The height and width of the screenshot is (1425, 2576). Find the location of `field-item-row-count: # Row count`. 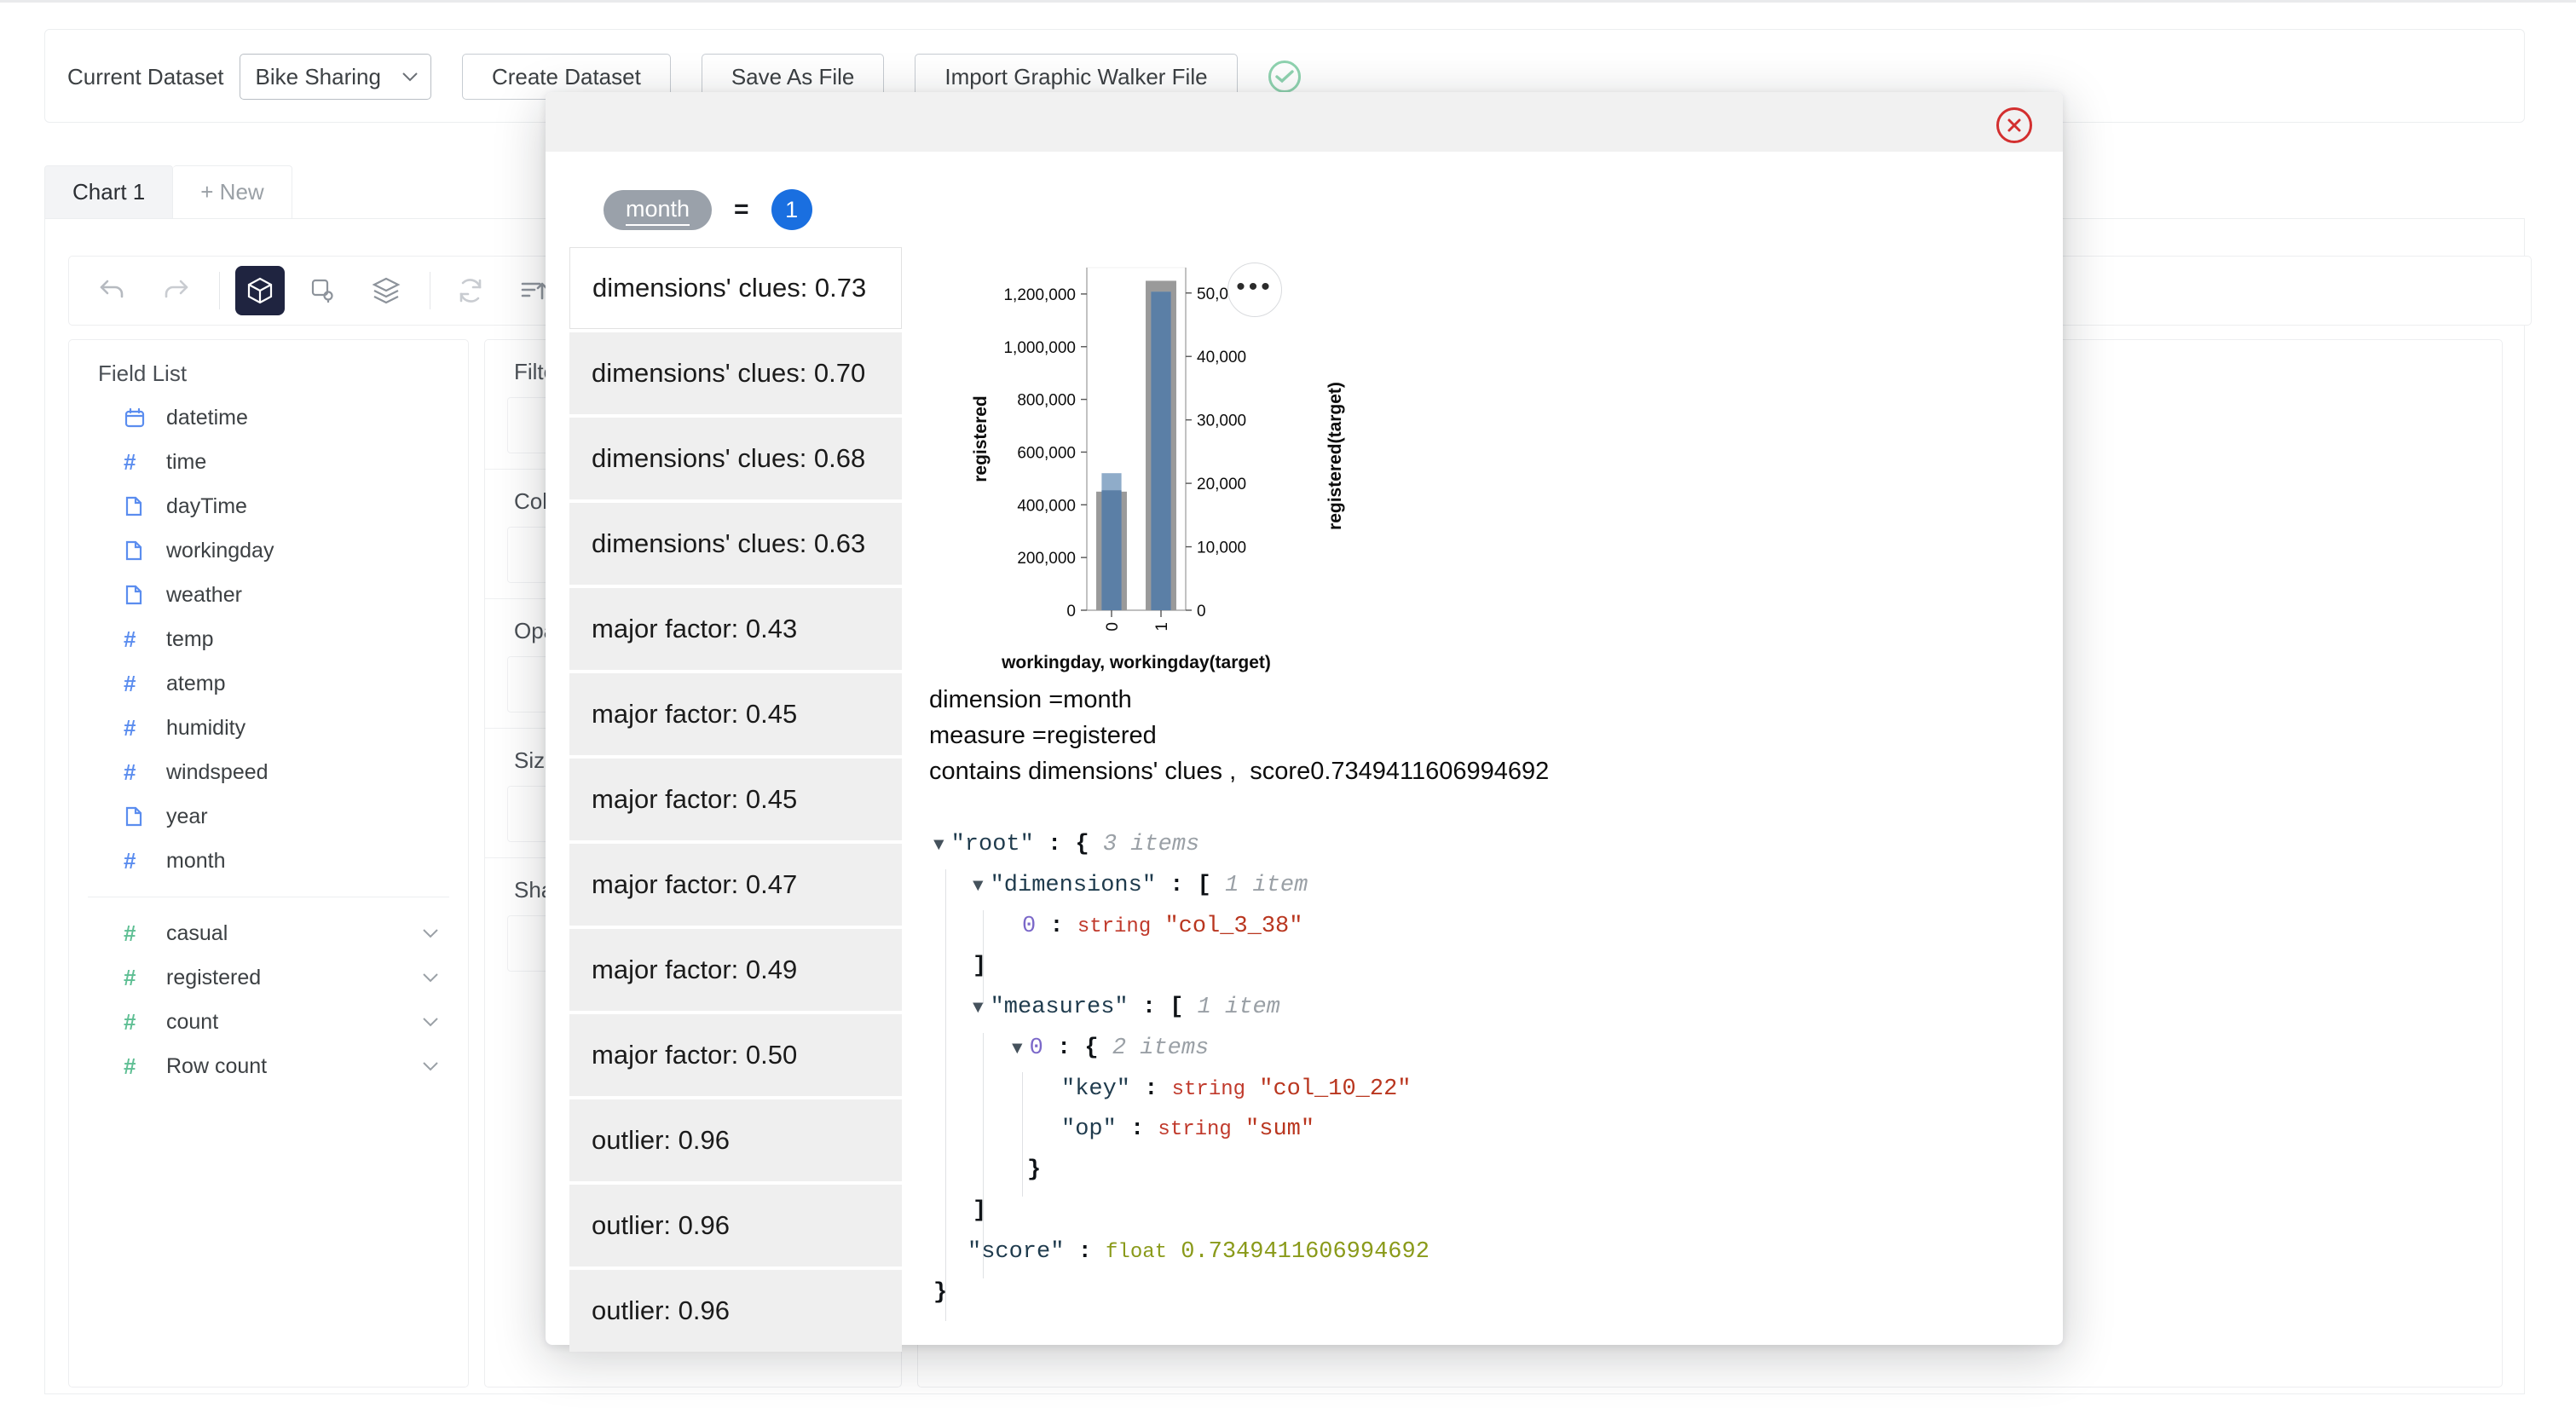

field-item-row-count: # Row count is located at coordinates (268, 1066).